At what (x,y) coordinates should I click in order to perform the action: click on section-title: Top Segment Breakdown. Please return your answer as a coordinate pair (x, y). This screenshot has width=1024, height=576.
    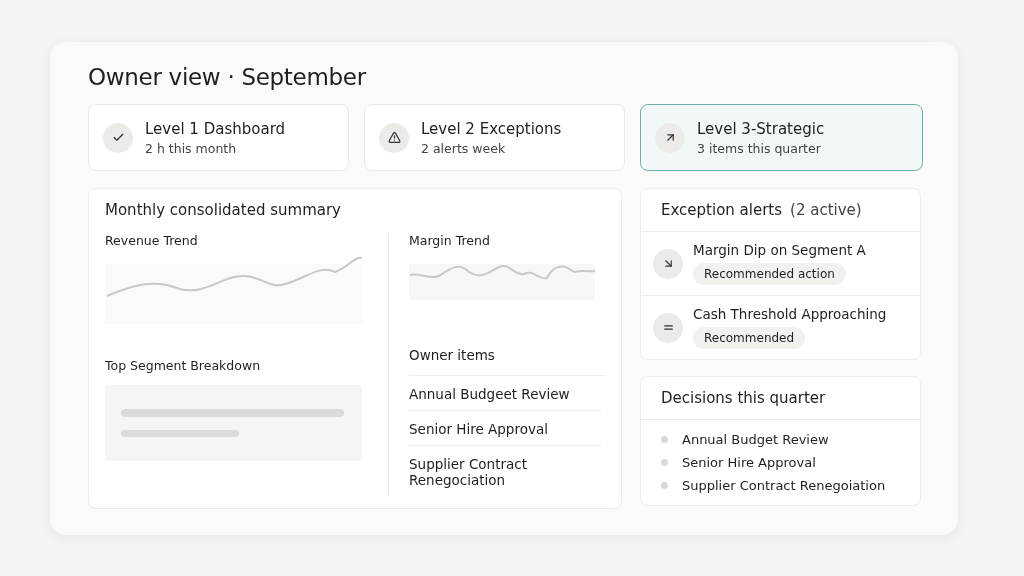
    Looking at the image, I should click on (183, 365).